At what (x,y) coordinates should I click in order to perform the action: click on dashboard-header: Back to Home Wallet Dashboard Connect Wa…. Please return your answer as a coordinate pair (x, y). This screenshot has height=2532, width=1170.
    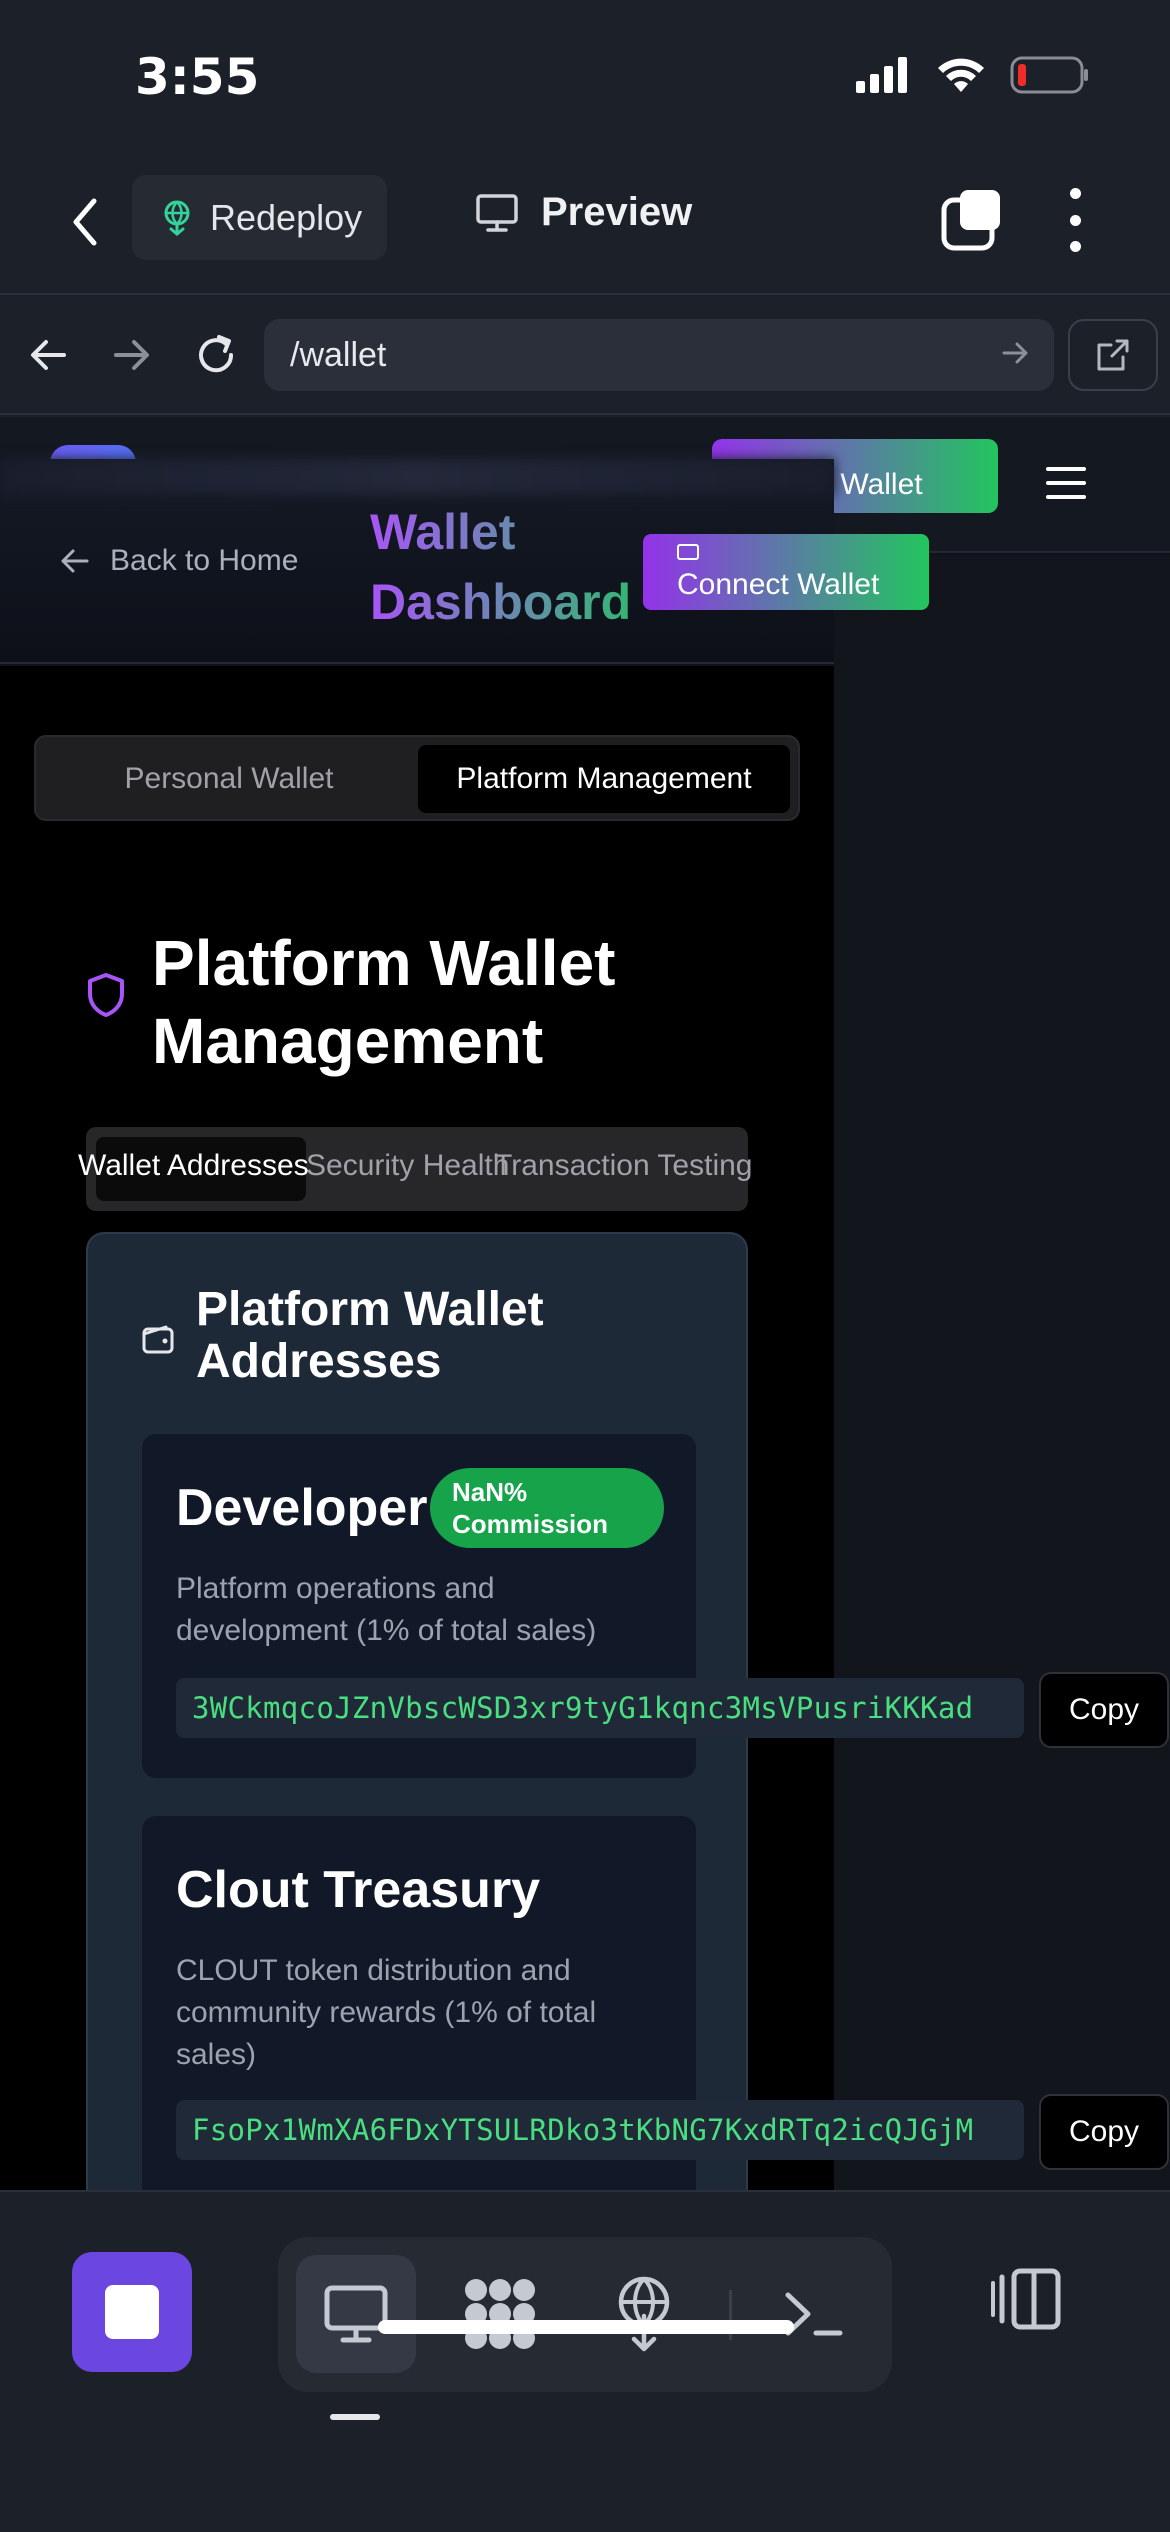
    Looking at the image, I should click on (464, 561).